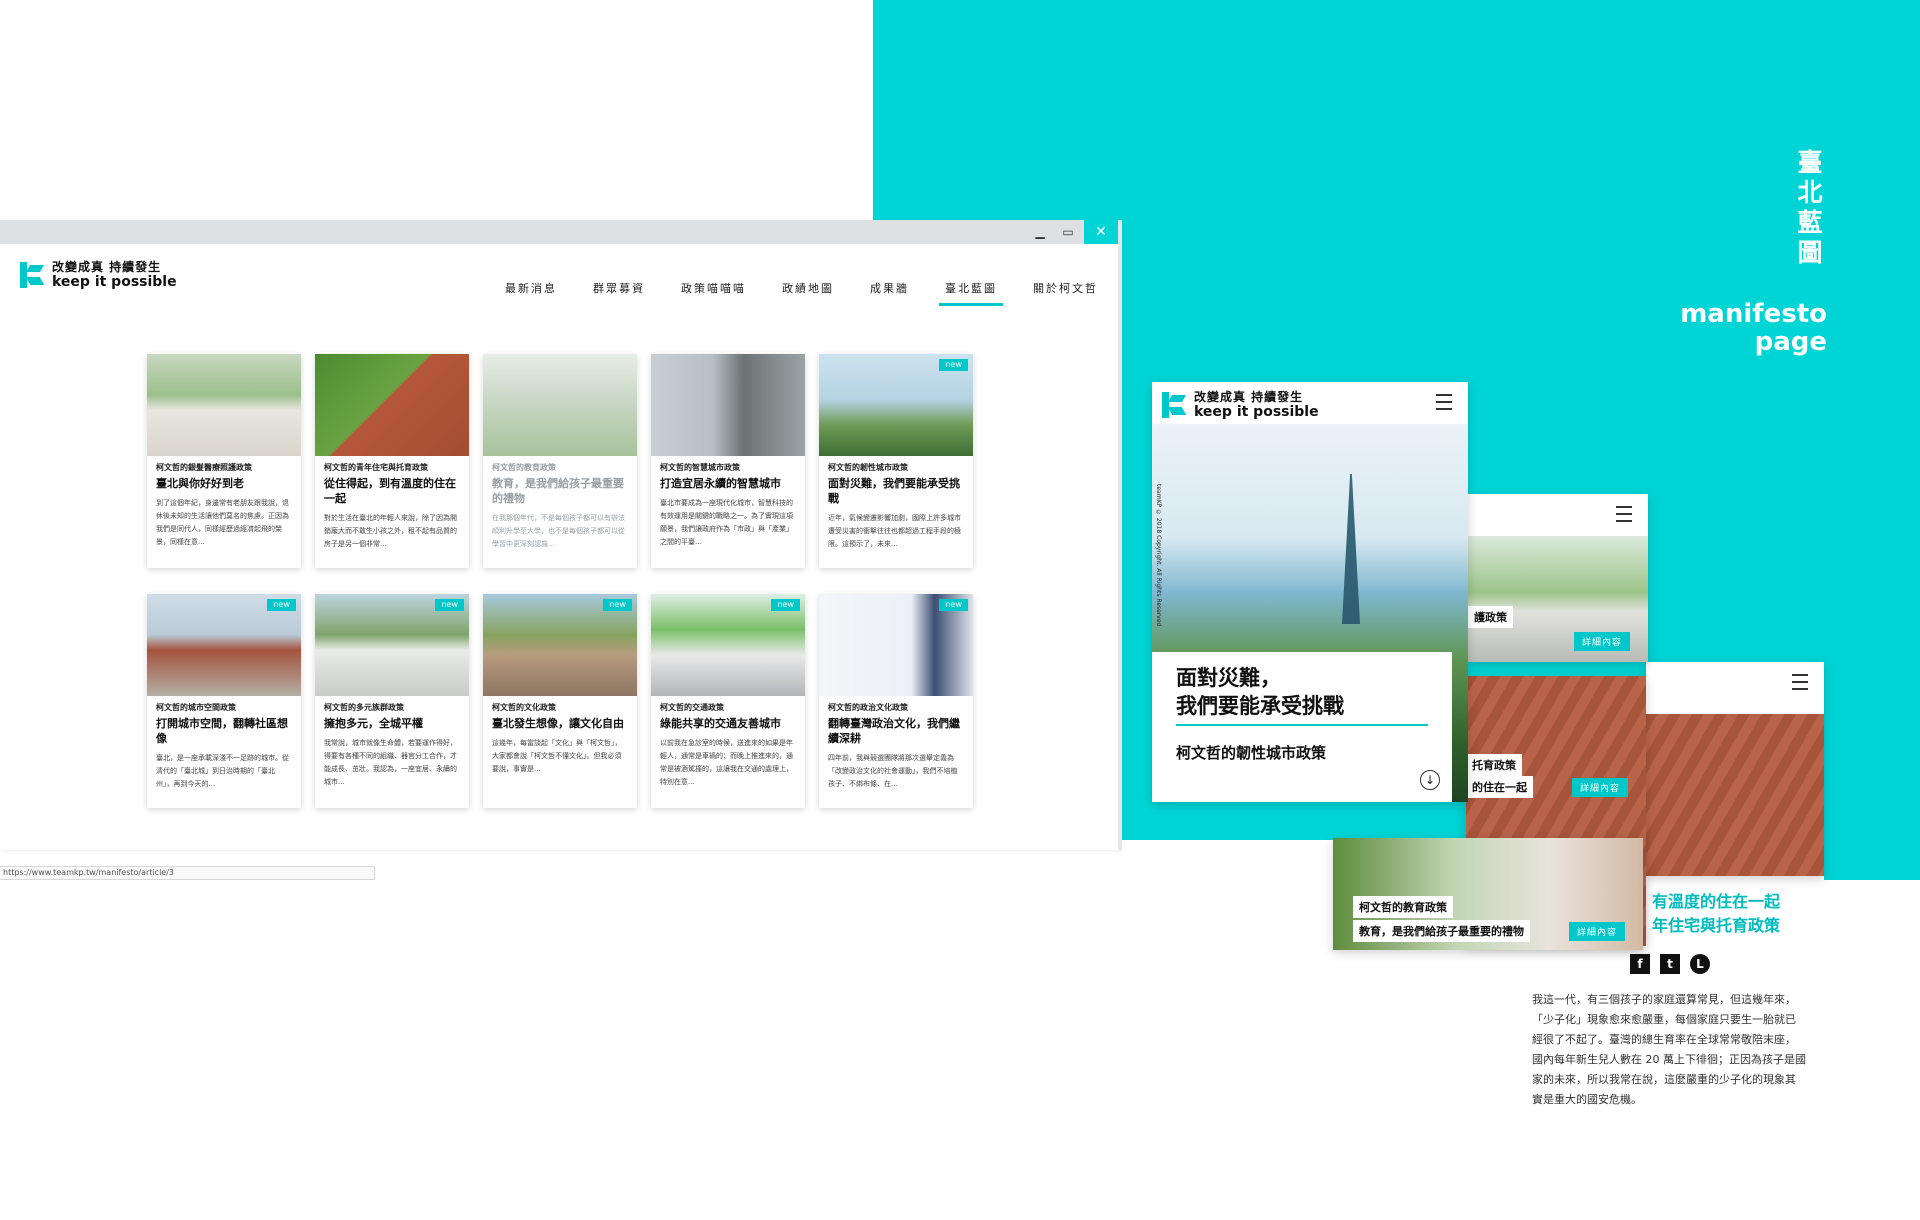 Image resolution: width=1920 pixels, height=1220 pixels. I want to click on card-tag: 柯文哲的城市空間政策, so click(196, 707).